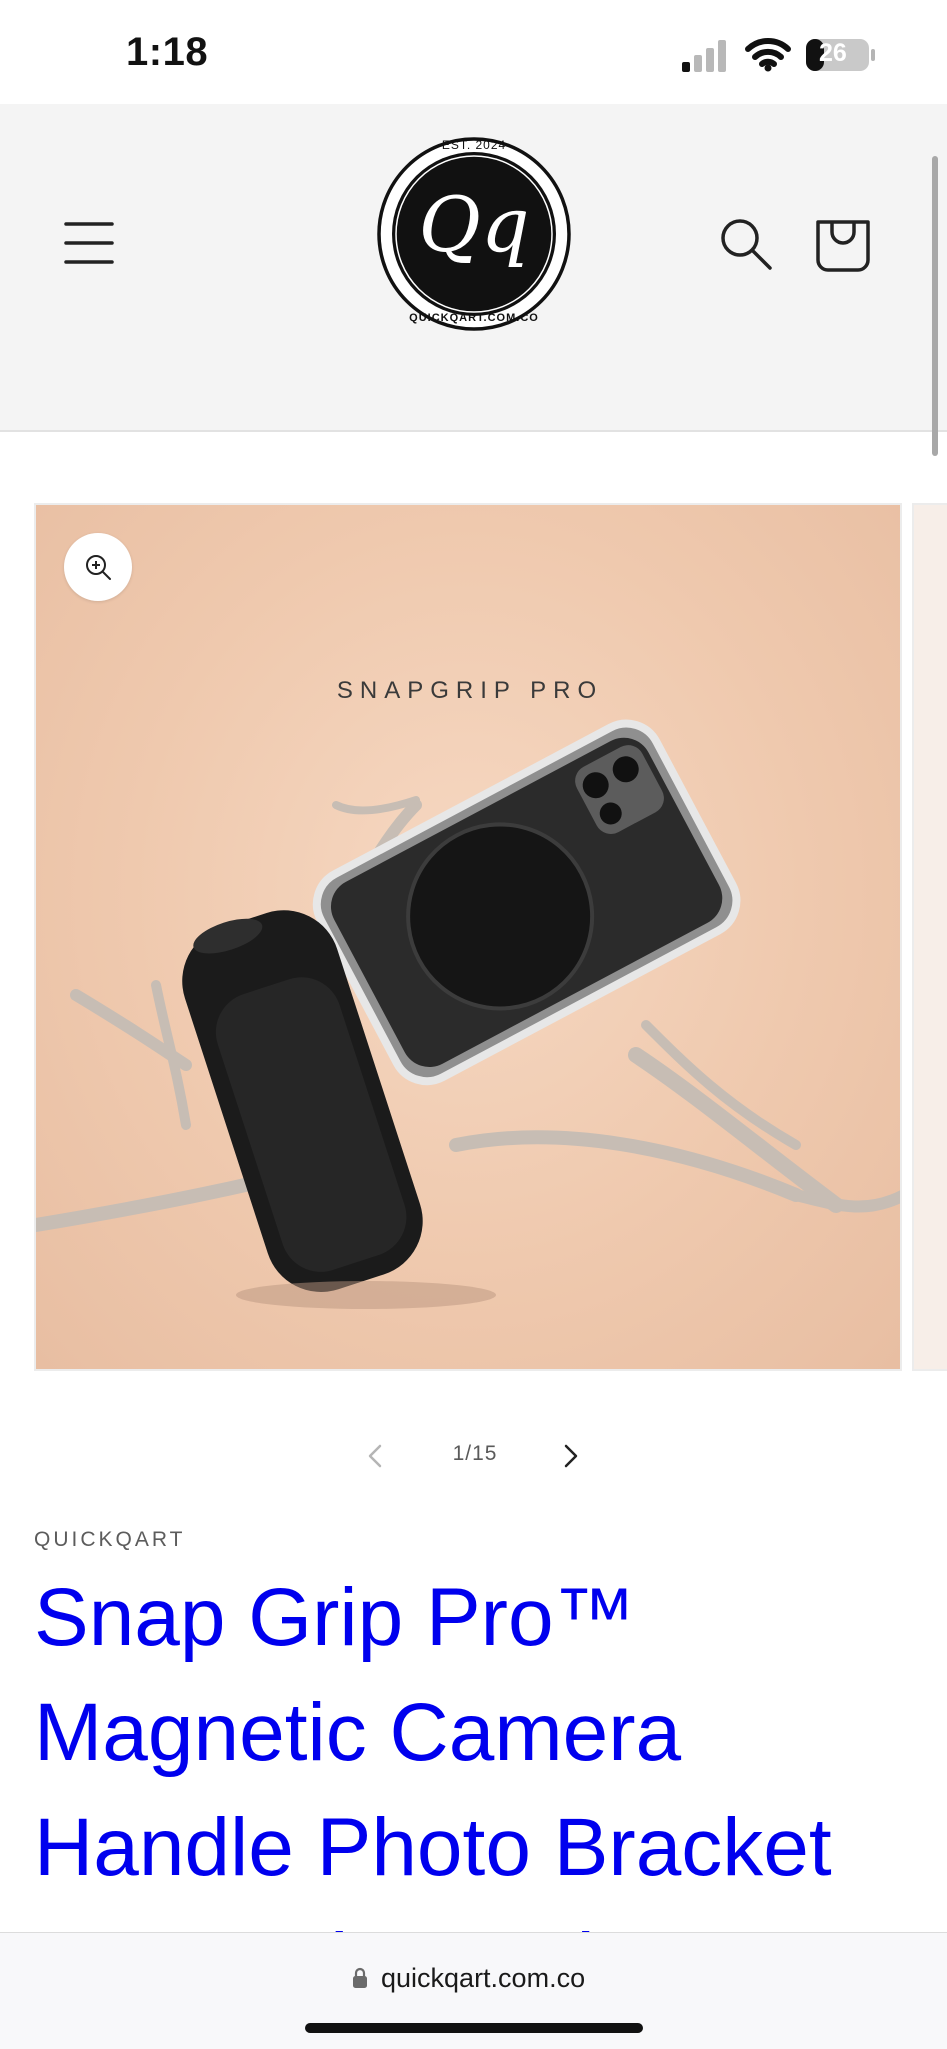 The width and height of the screenshot is (947, 2049). What do you see at coordinates (768, 55) in the screenshot?
I see `wifi-icon` at bounding box center [768, 55].